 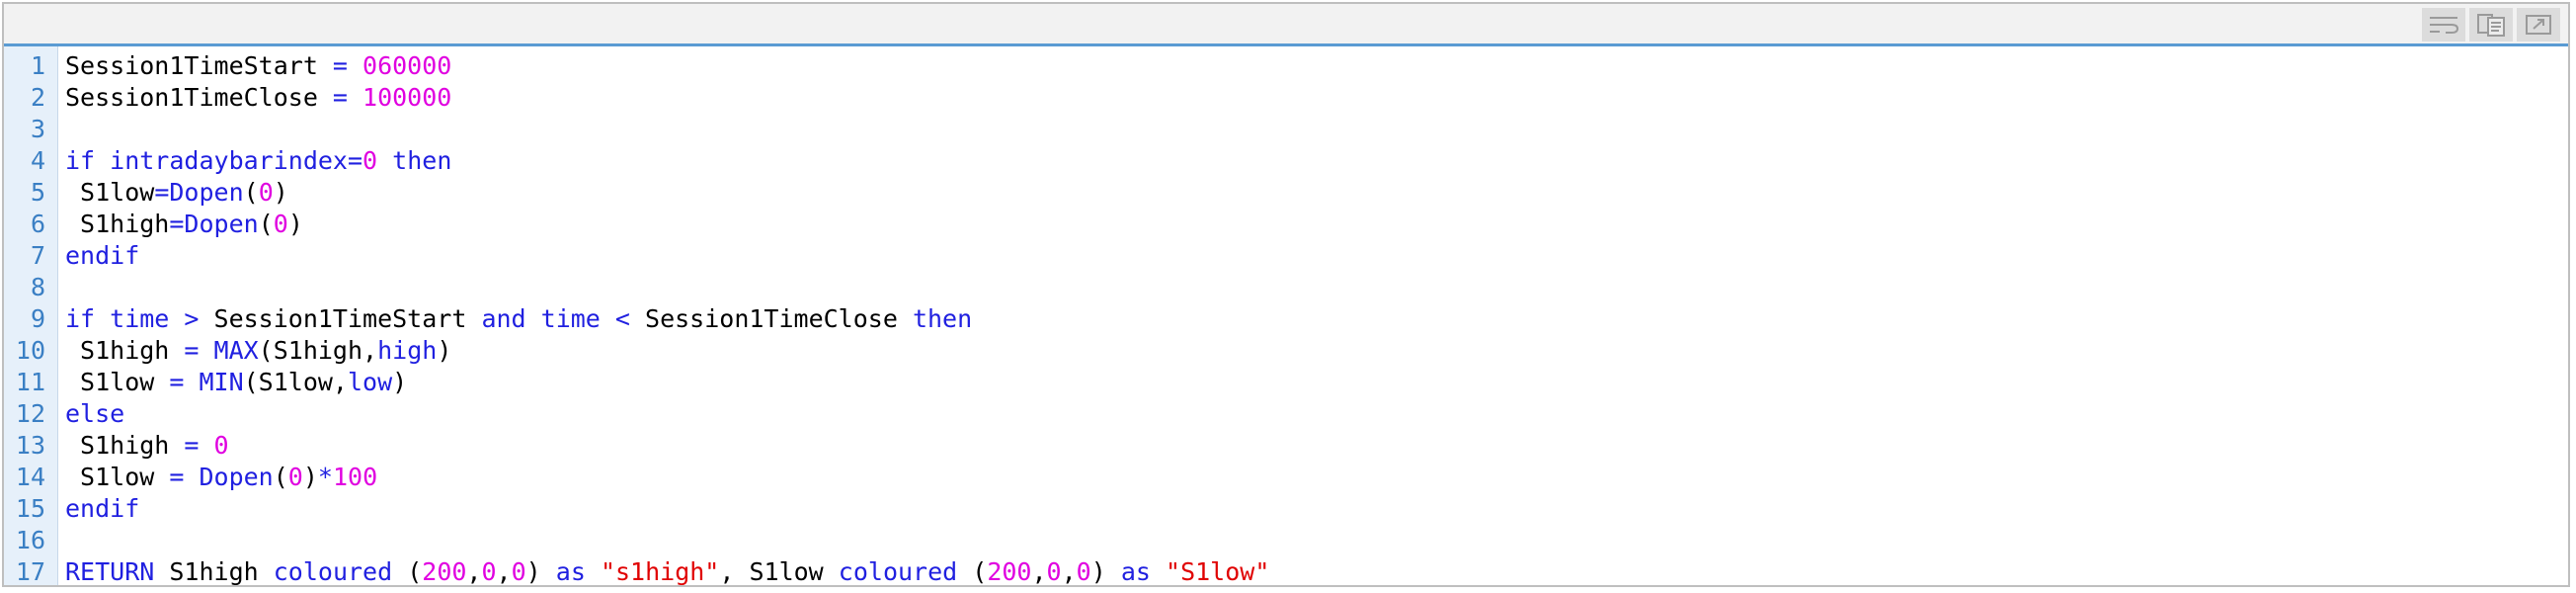 What do you see at coordinates (221, 382) in the screenshot?
I see `code-token: MIN` at bounding box center [221, 382].